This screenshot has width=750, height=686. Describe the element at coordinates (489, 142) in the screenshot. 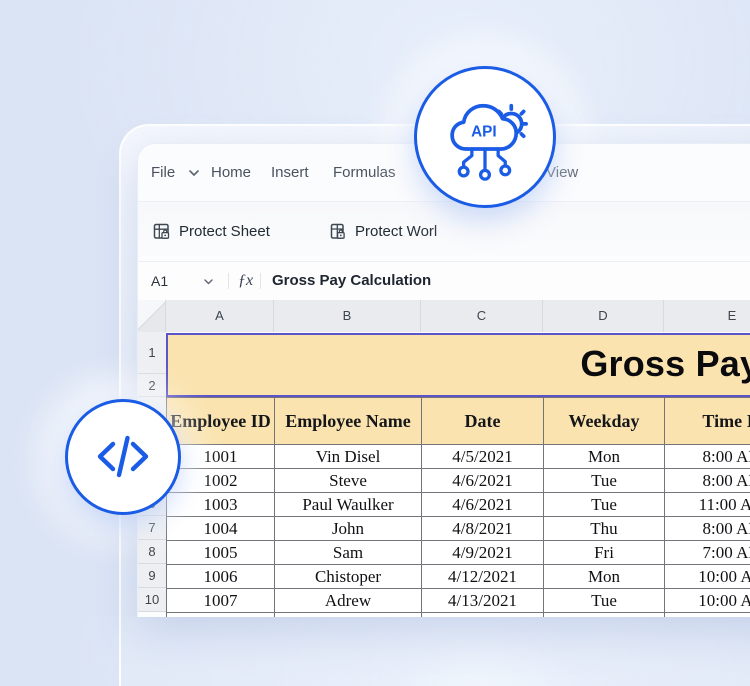

I see `api-cloud-gear-icon: API` at that location.